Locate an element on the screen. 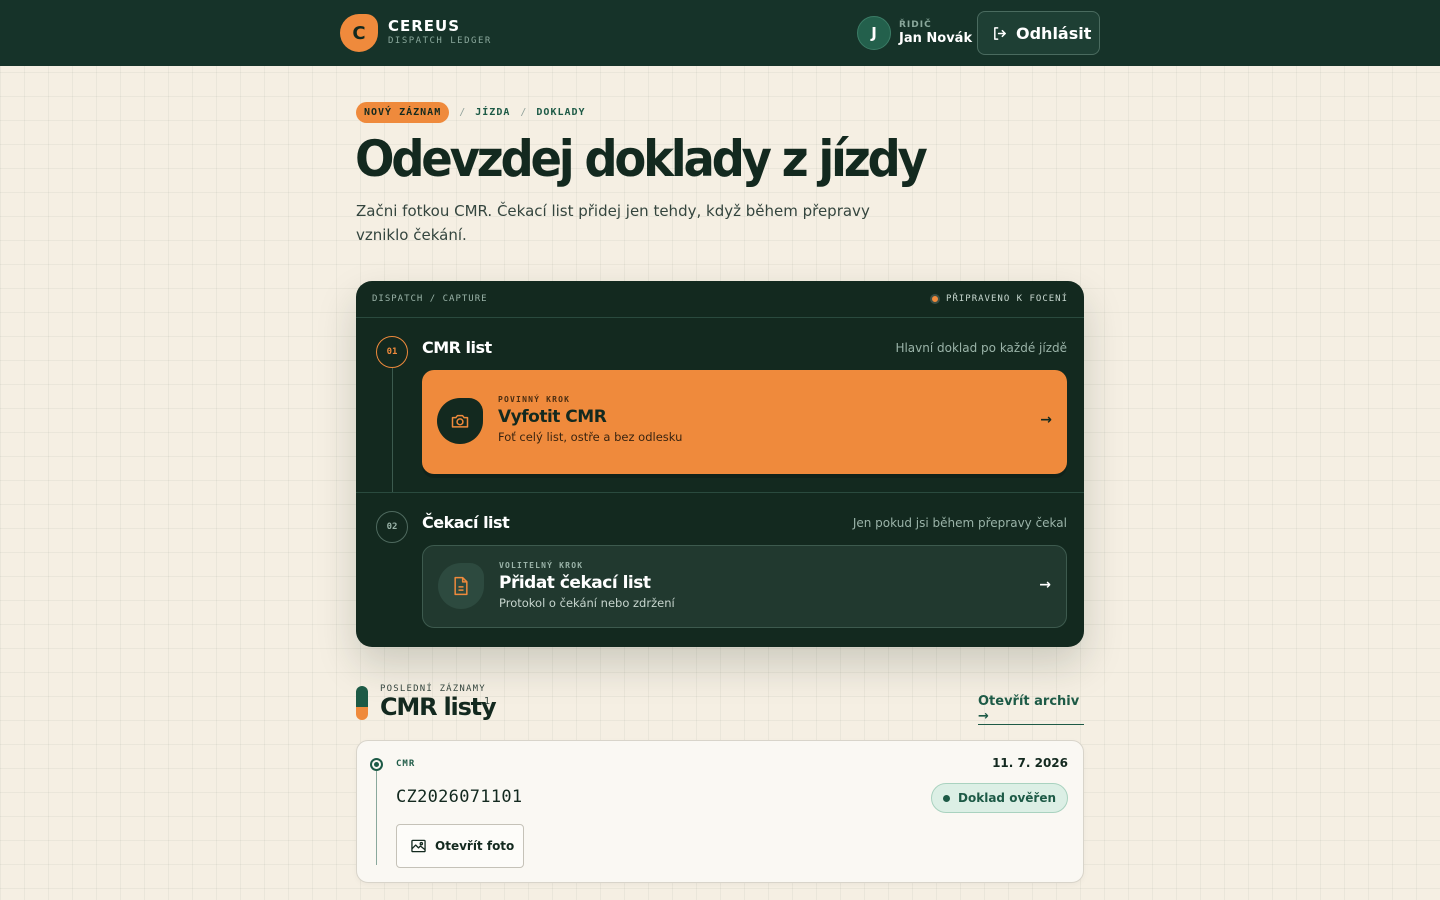 This screenshot has height=900, width=1440. breadcrumb-item-trip: JÍZDA is located at coordinates (492, 112).